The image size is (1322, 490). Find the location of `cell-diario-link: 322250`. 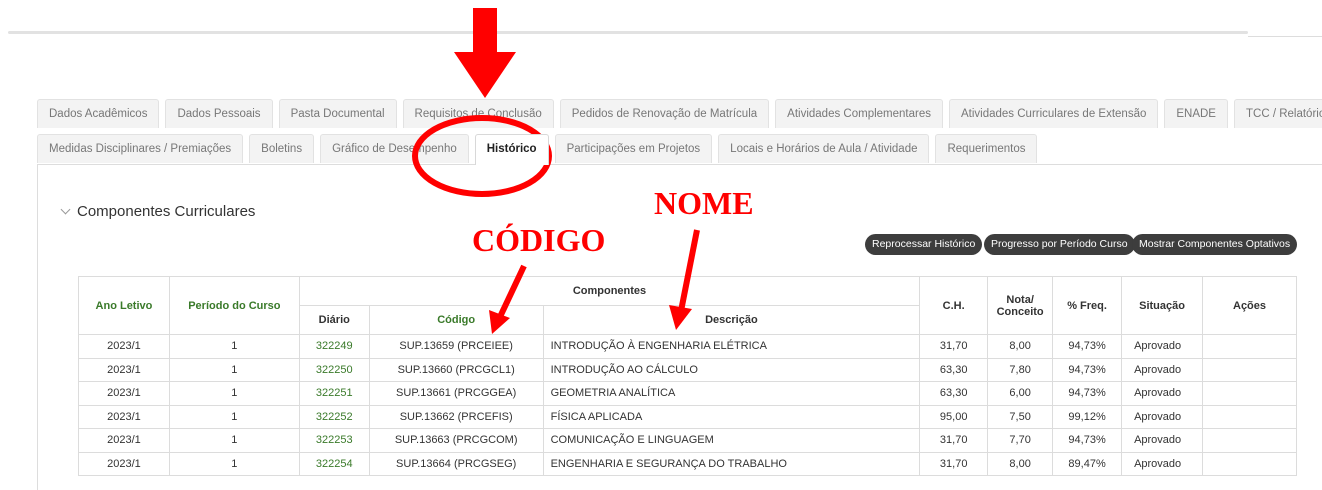

cell-diario-link: 322250 is located at coordinates (334, 369).